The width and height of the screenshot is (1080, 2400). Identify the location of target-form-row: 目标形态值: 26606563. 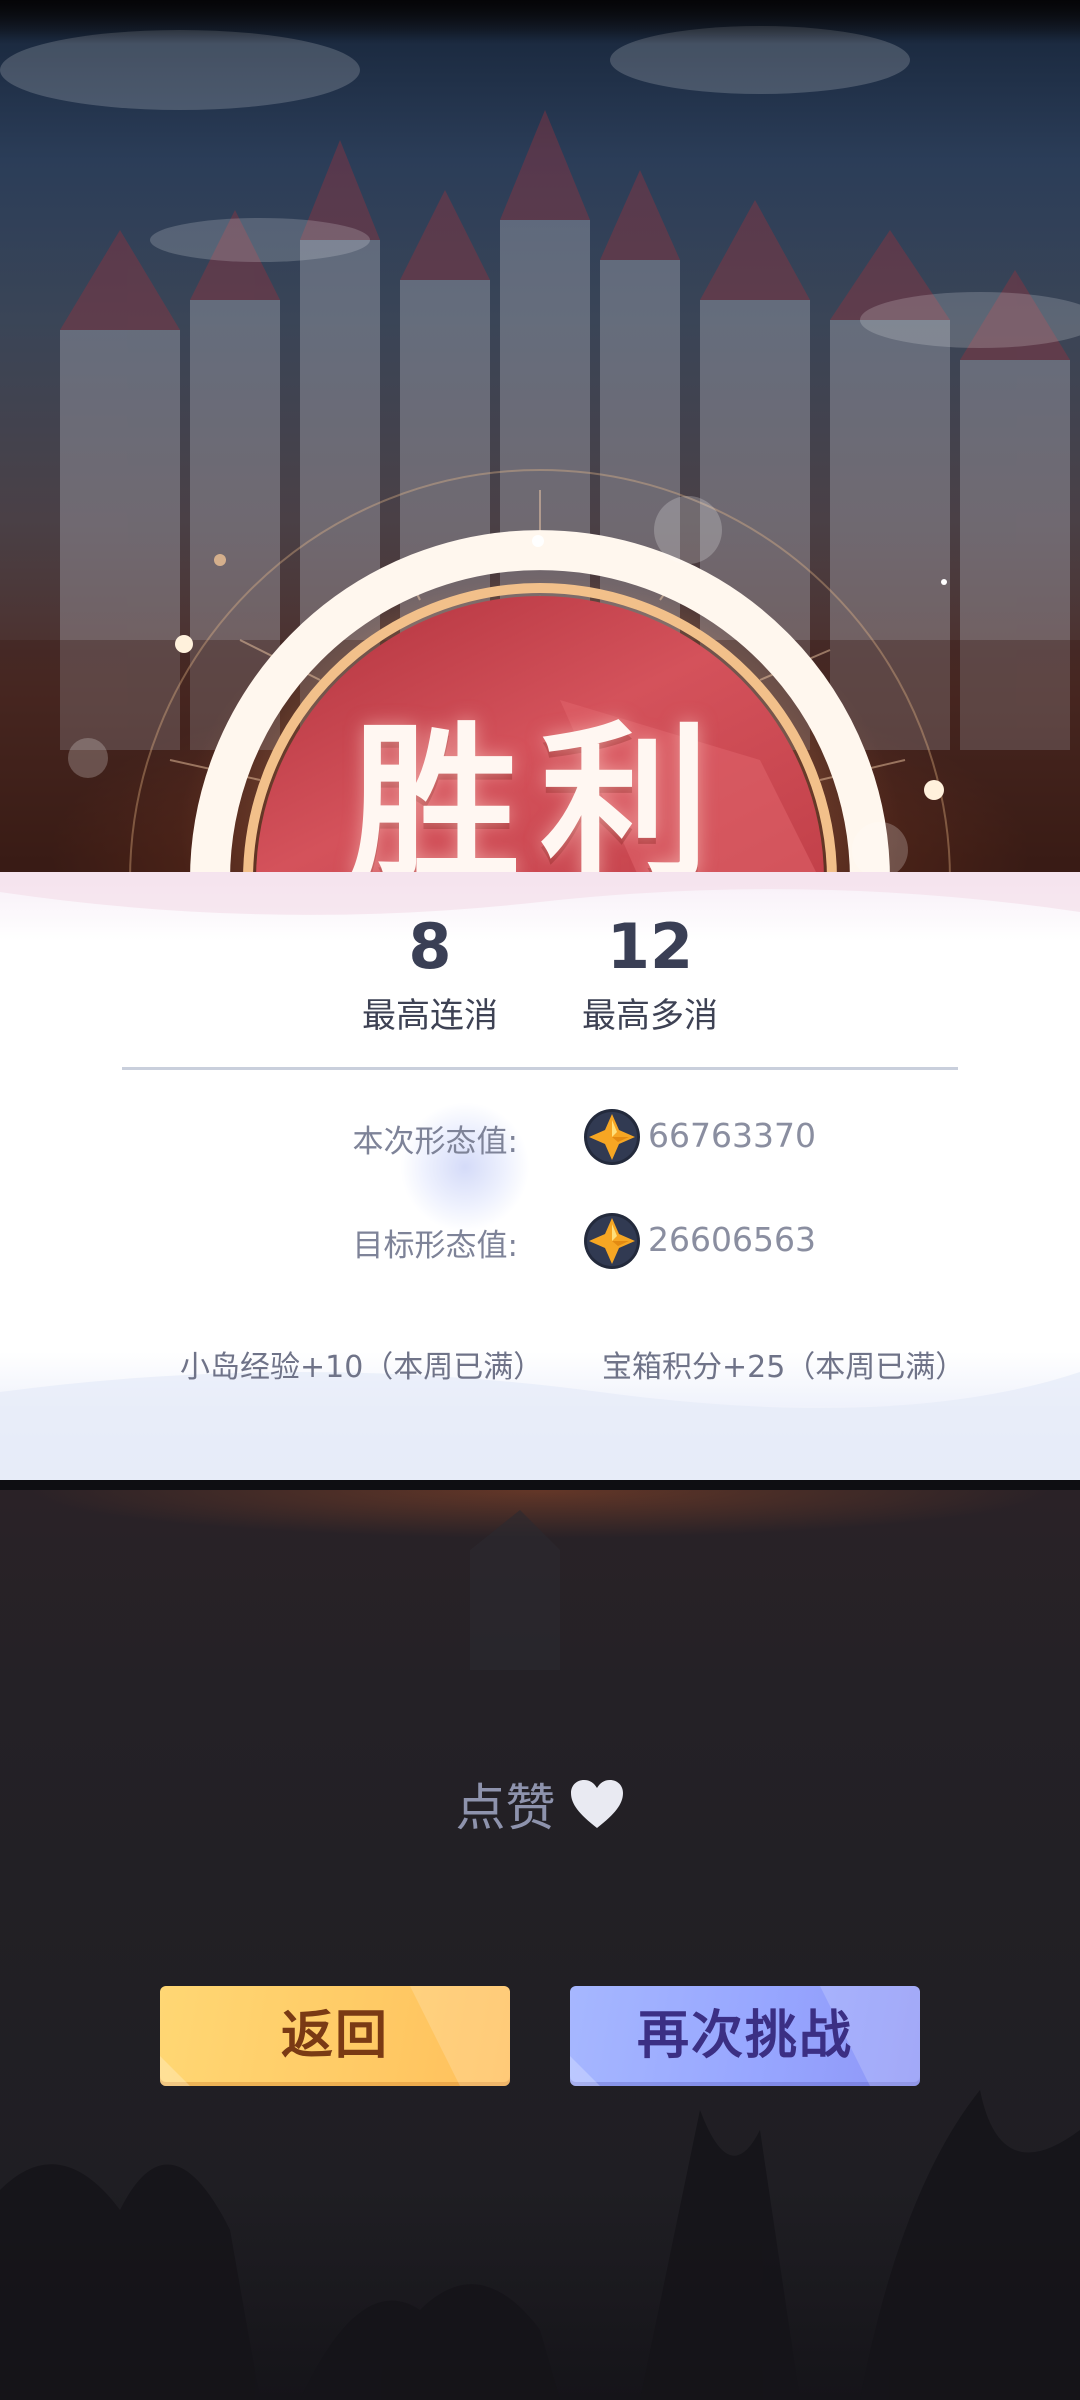
(540, 1242).